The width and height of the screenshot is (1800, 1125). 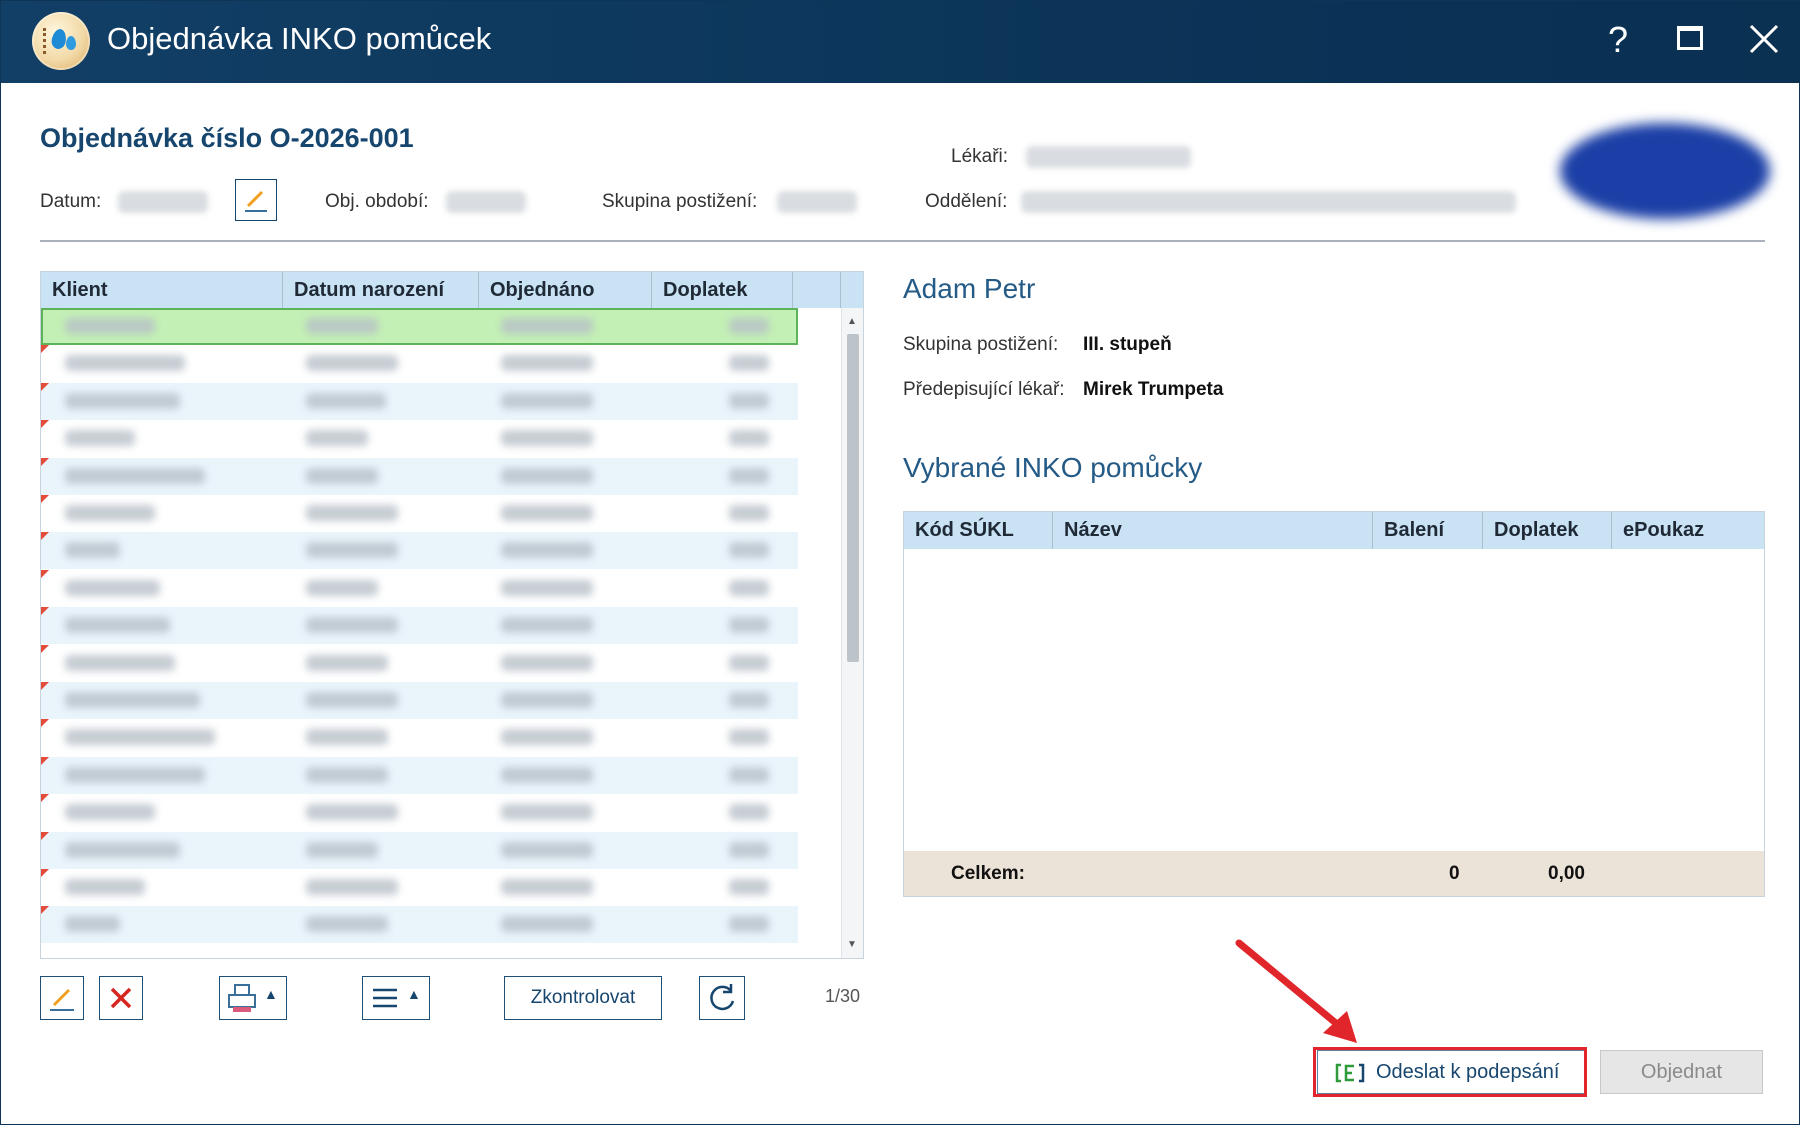 What do you see at coordinates (163, 202) in the screenshot?
I see `date-value` at bounding box center [163, 202].